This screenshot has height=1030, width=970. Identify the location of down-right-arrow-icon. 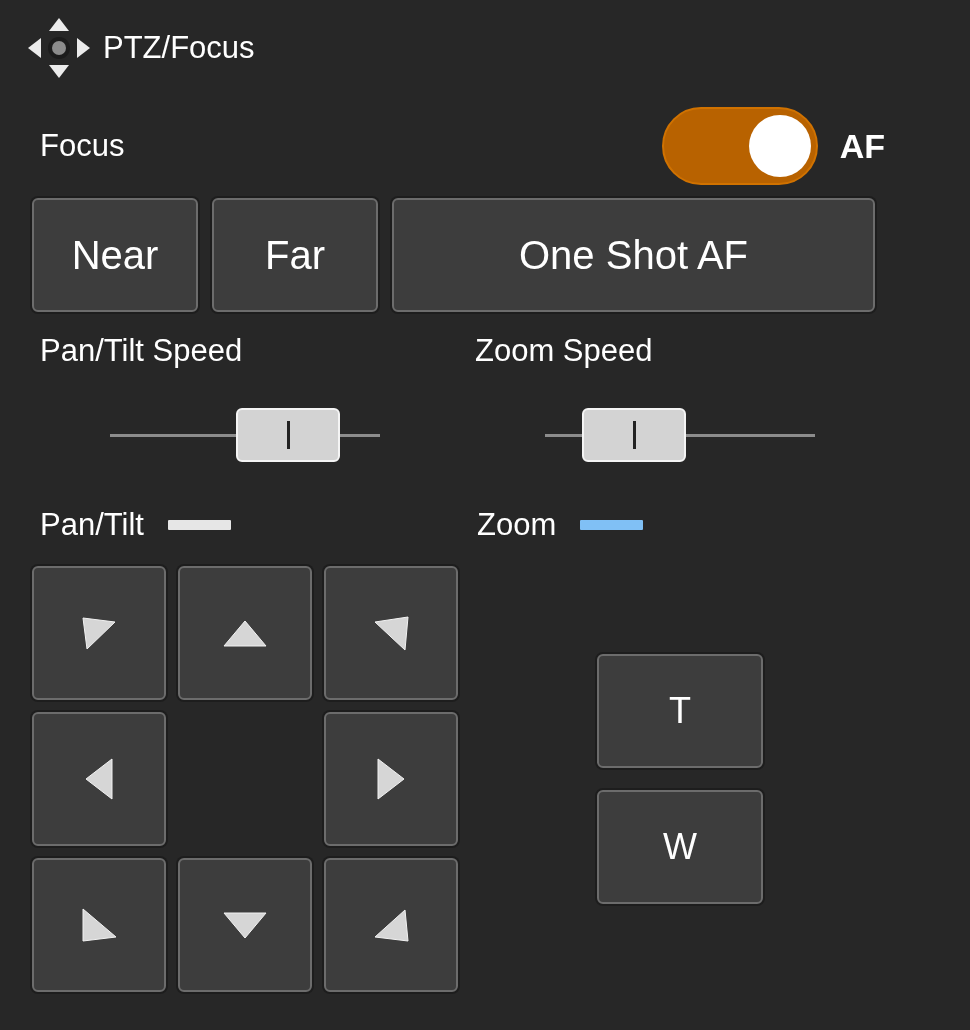
(391, 925).